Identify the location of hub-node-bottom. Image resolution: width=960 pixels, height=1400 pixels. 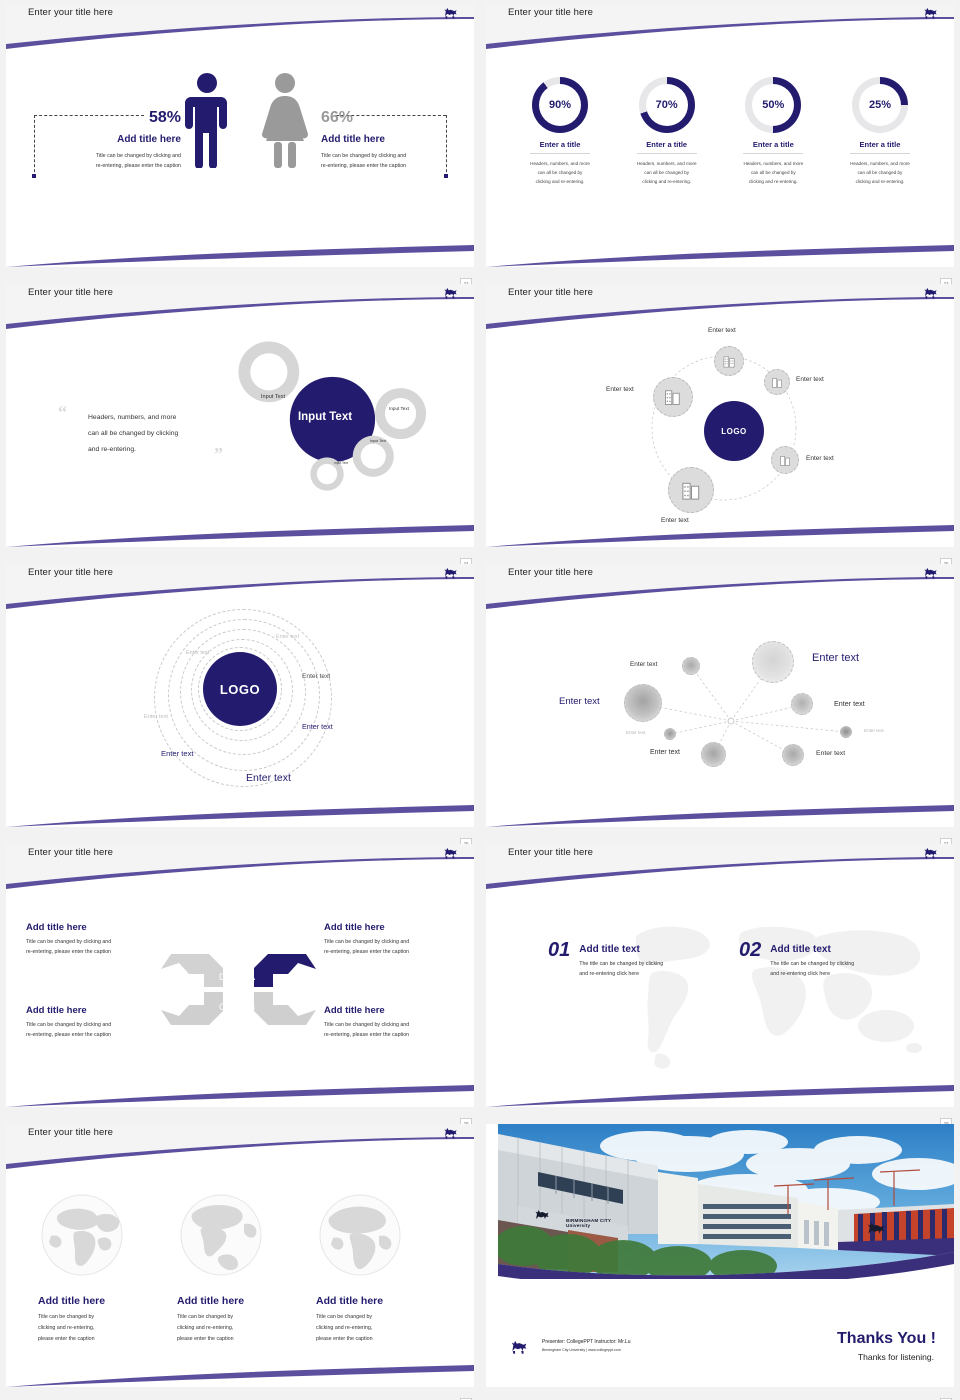
(691, 490).